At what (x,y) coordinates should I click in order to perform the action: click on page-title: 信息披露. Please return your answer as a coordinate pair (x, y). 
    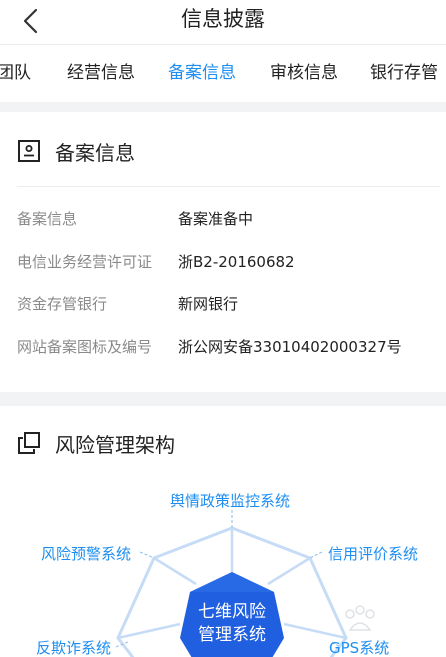
    Looking at the image, I should click on (223, 19).